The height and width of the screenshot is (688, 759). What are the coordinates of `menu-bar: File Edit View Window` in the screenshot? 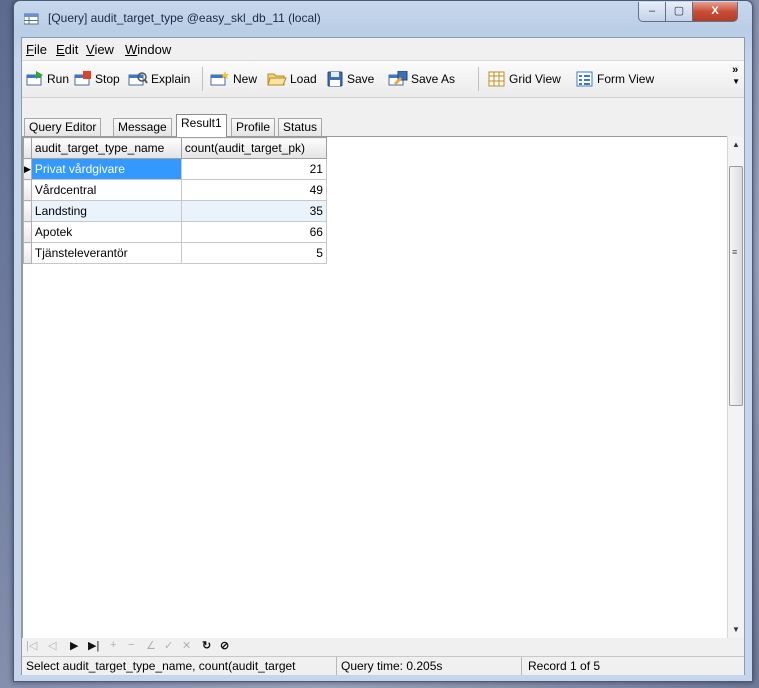 It's located at (383, 49).